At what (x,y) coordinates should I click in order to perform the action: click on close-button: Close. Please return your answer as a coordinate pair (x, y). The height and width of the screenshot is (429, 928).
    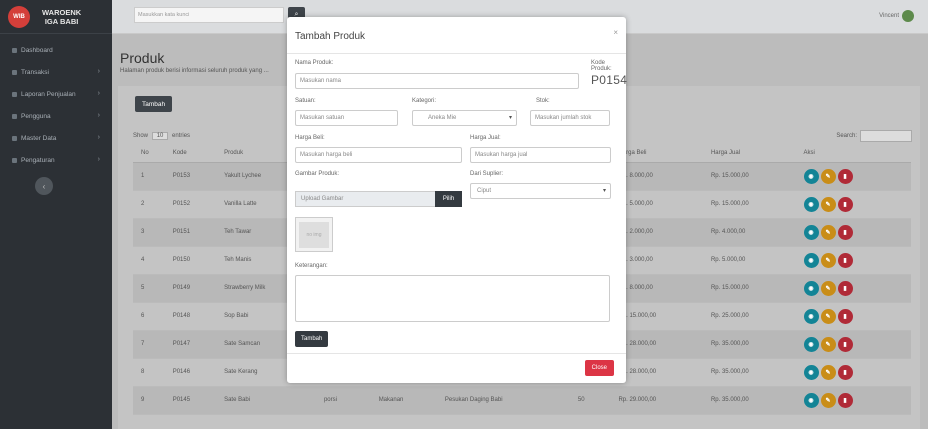
    Looking at the image, I should click on (599, 368).